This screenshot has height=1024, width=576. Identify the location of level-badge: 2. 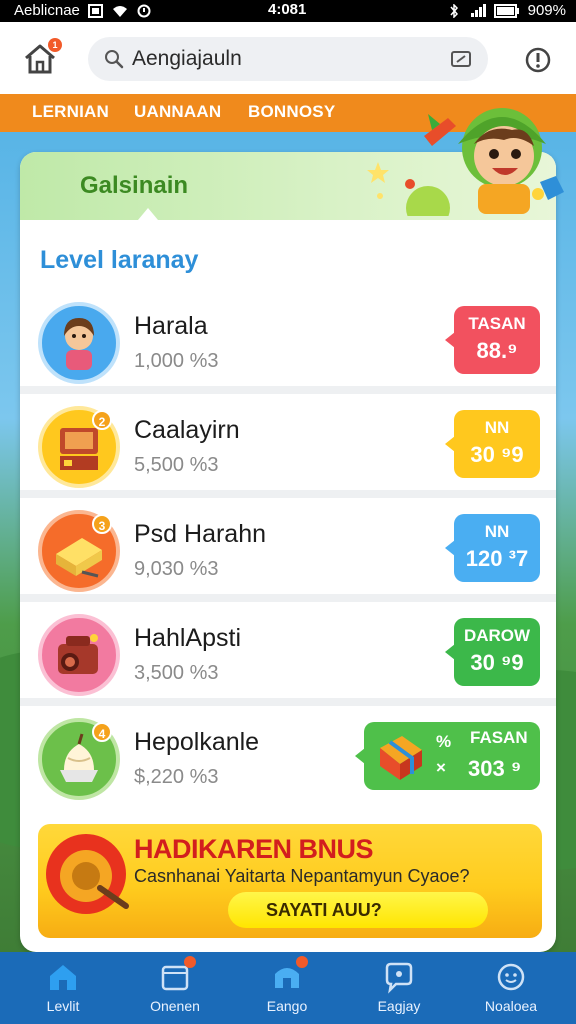
(102, 420).